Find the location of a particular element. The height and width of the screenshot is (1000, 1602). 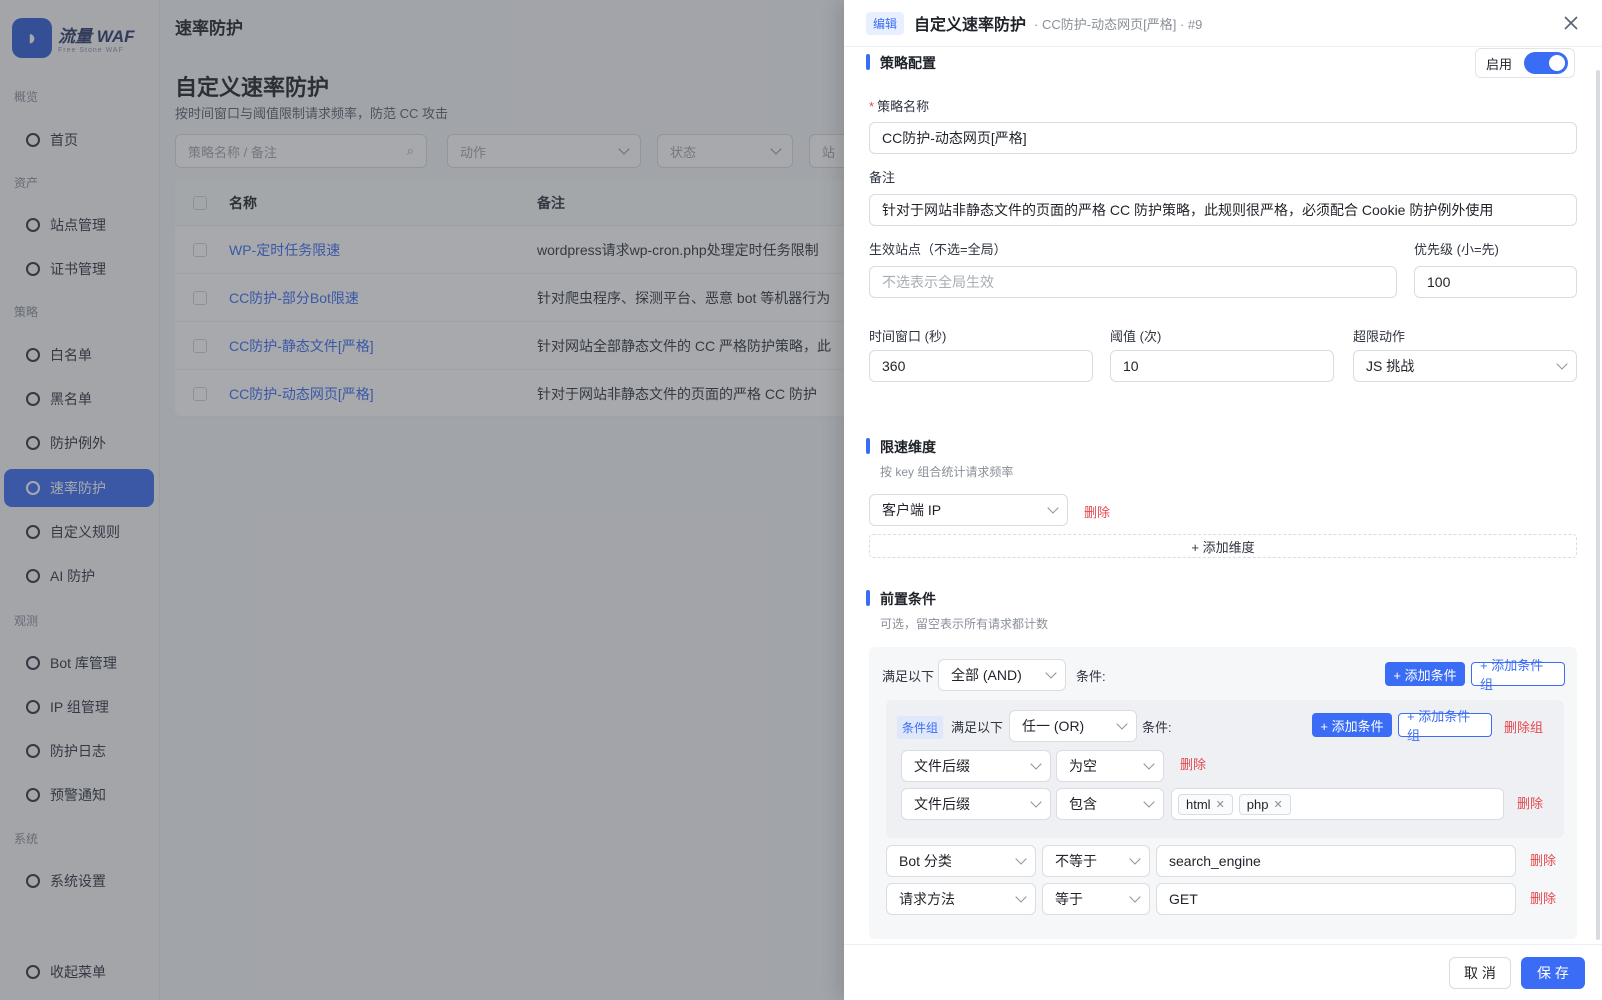

condition-field-select: Bot 分类 is located at coordinates (961, 861).